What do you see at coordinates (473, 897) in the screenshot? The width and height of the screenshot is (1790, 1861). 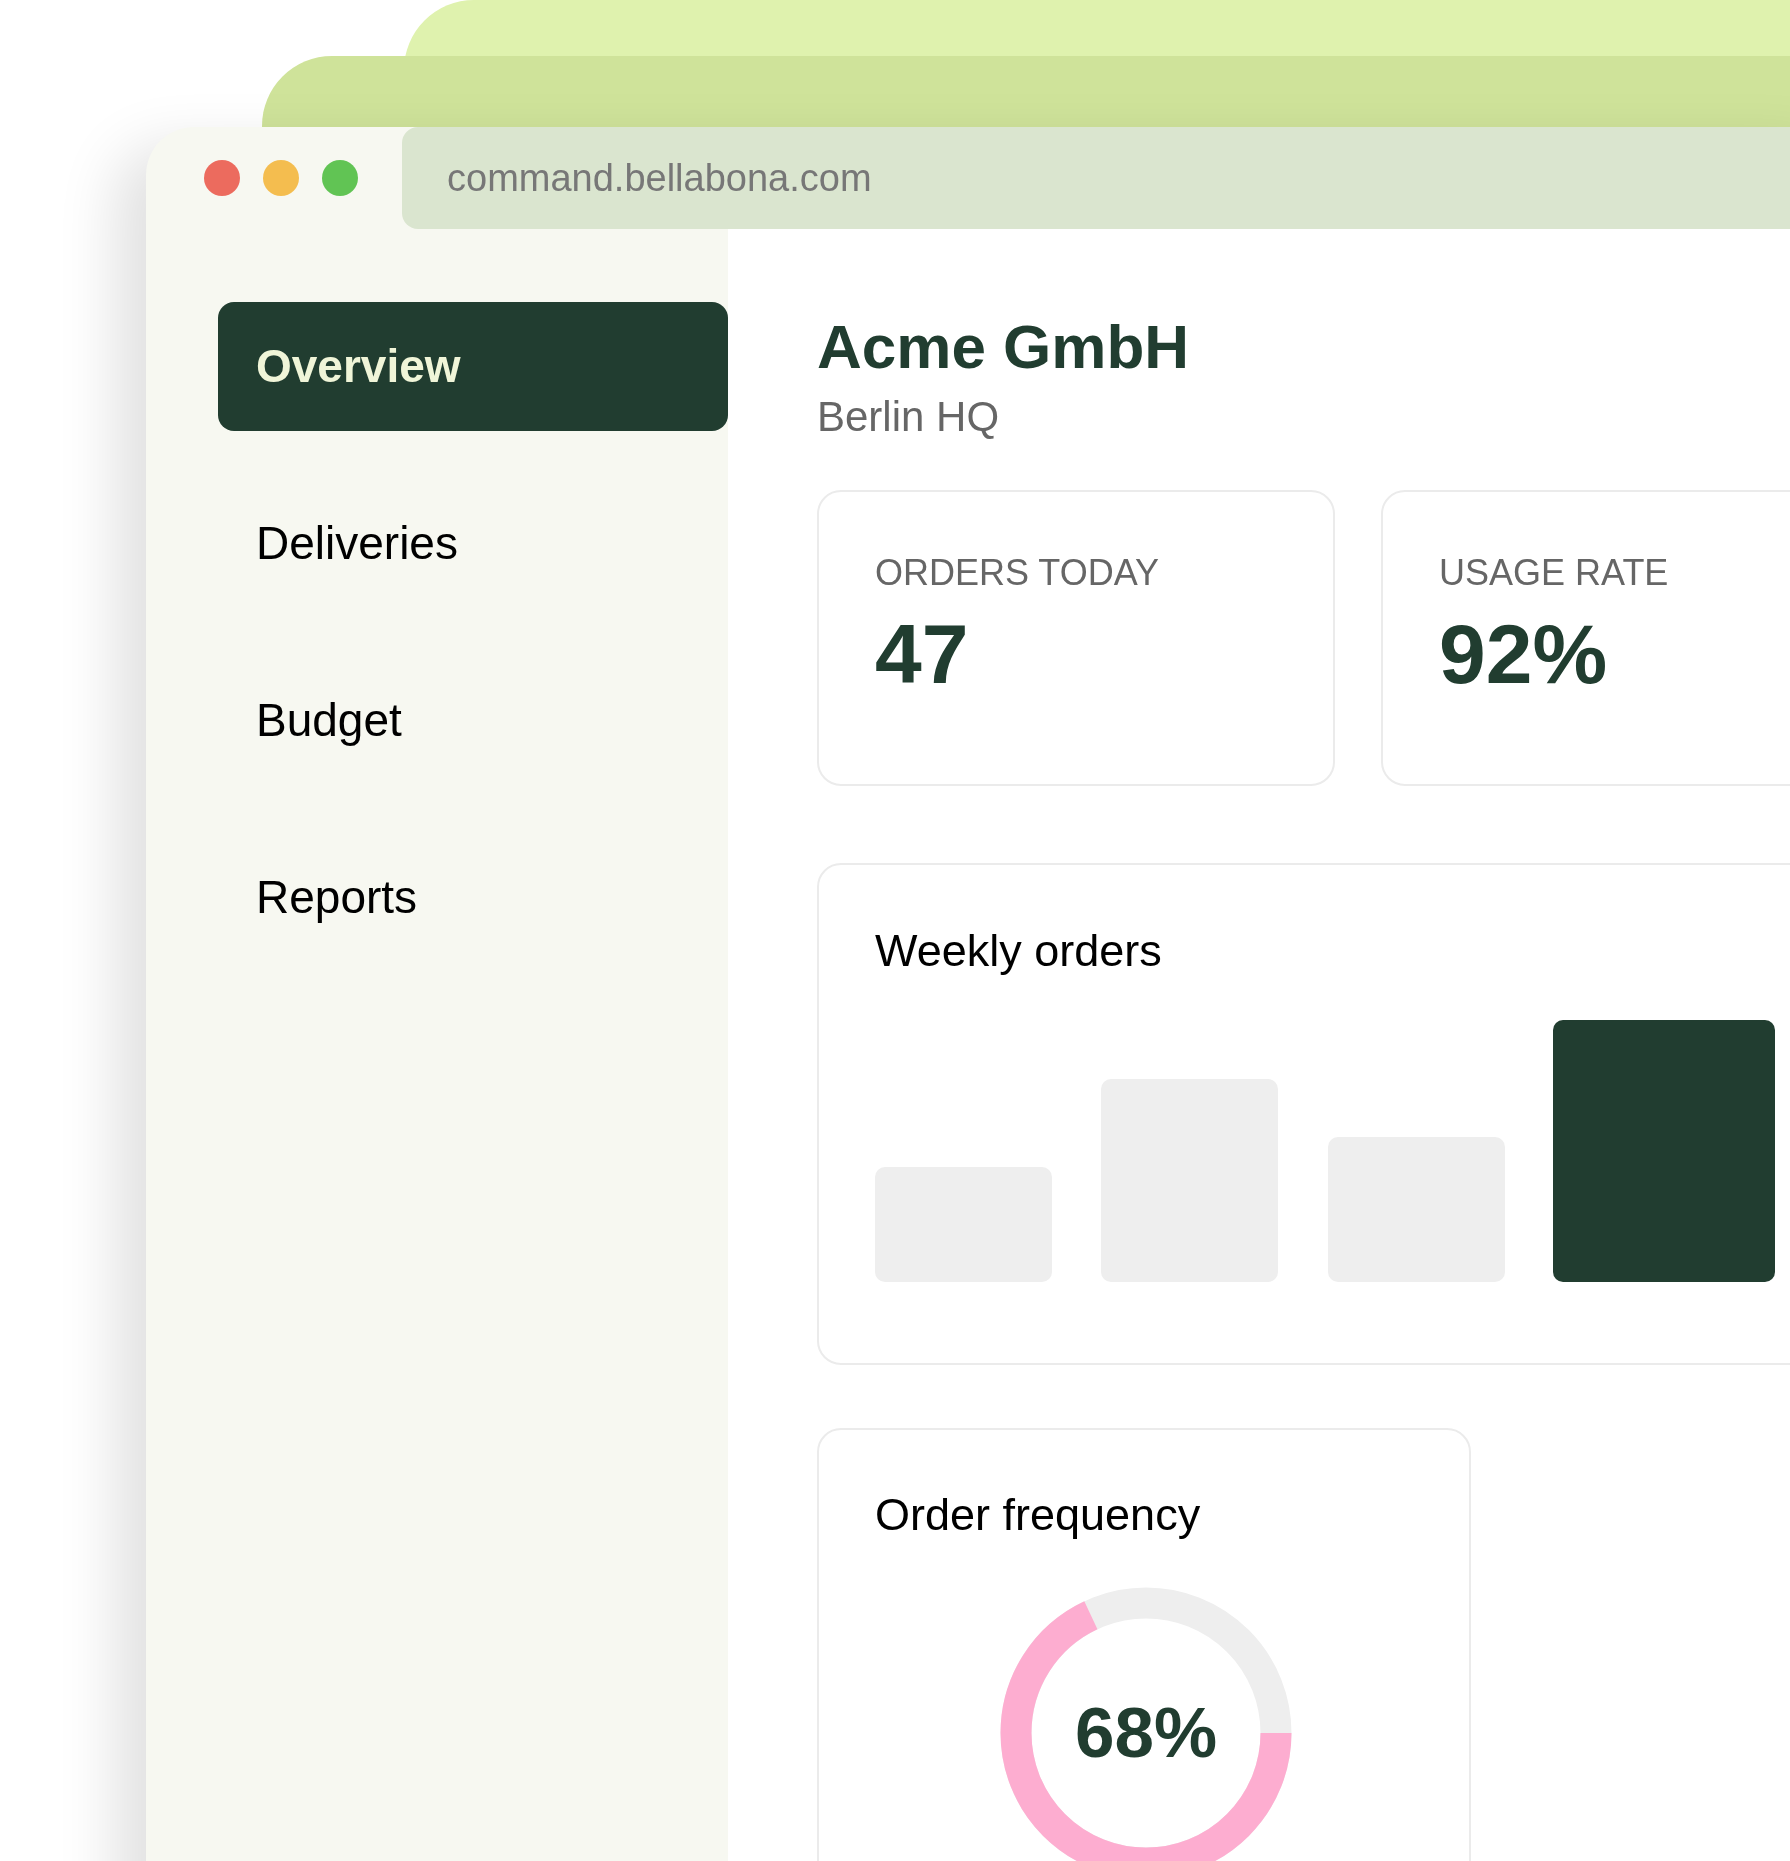 I see `nav-item: Reports` at bounding box center [473, 897].